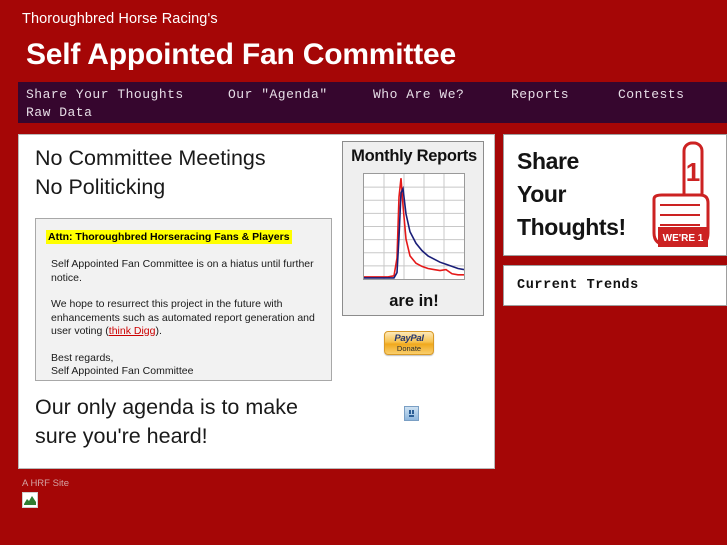  Describe the element at coordinates (100, 187) in the screenshot. I see `headline-line-2: No Politicking` at that location.